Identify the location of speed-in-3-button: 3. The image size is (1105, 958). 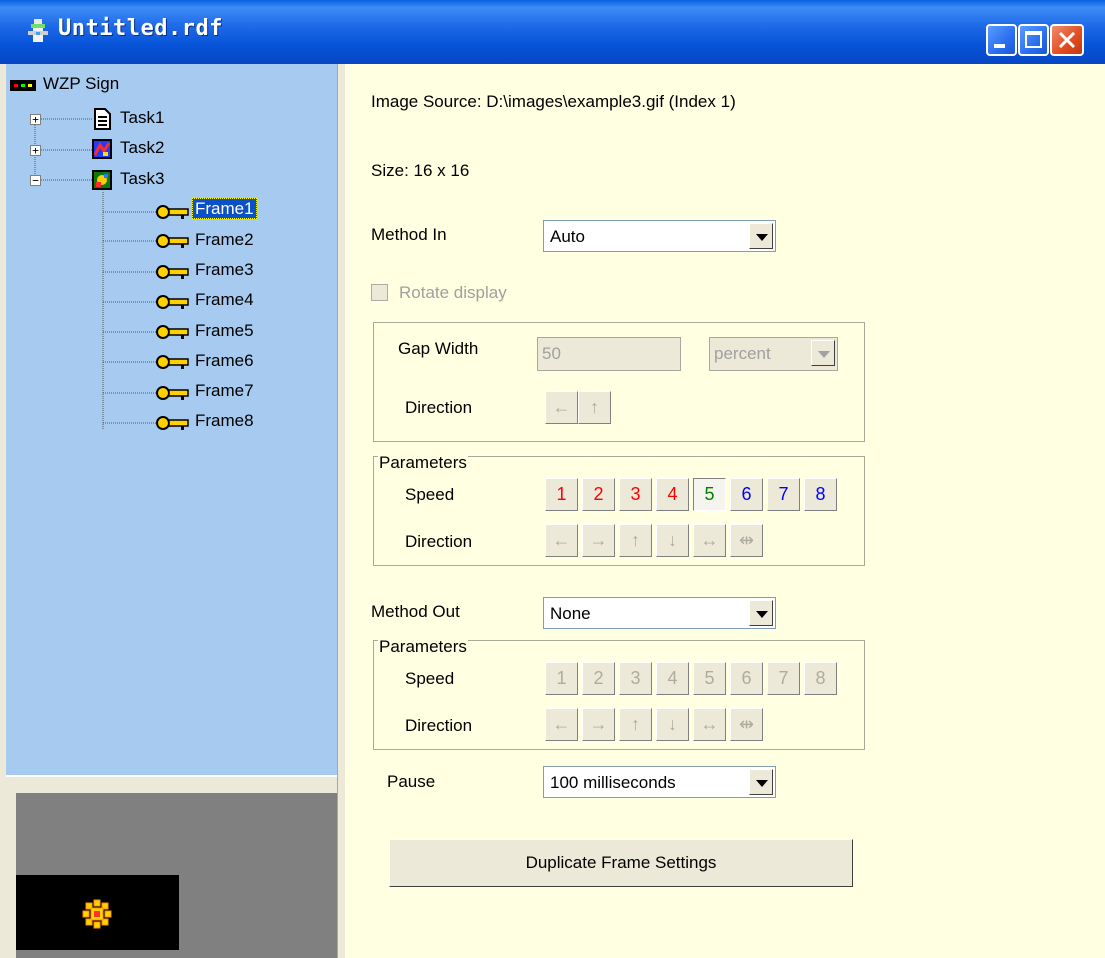
(635, 494).